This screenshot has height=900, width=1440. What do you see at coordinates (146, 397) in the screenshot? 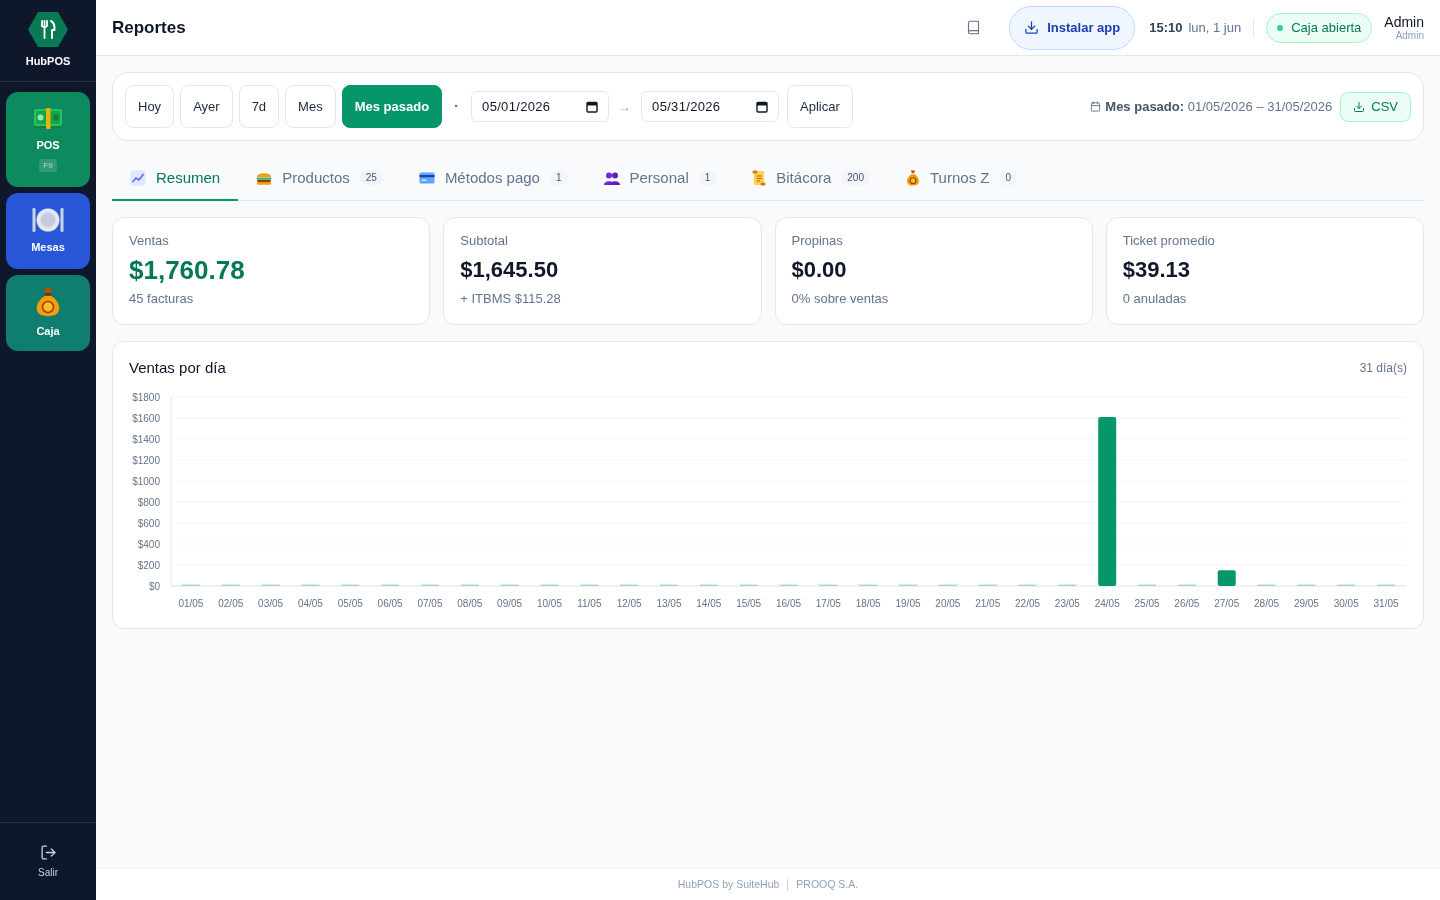
I see `axis-label: $1800` at bounding box center [146, 397].